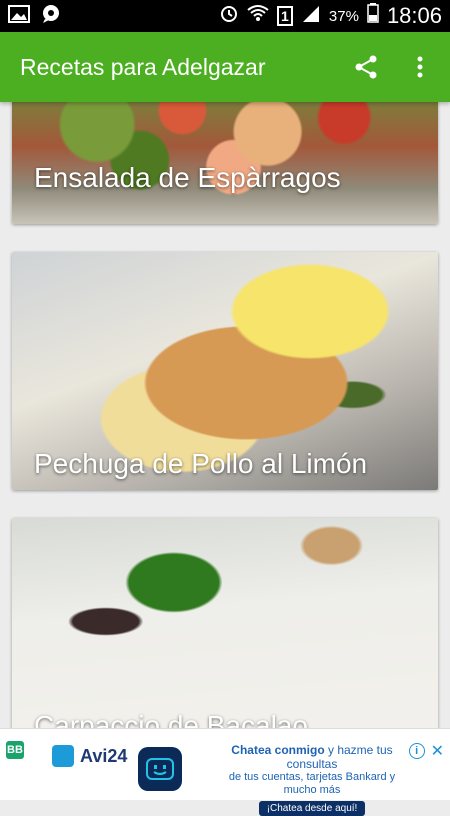  I want to click on wifi-icon, so click(258, 16).